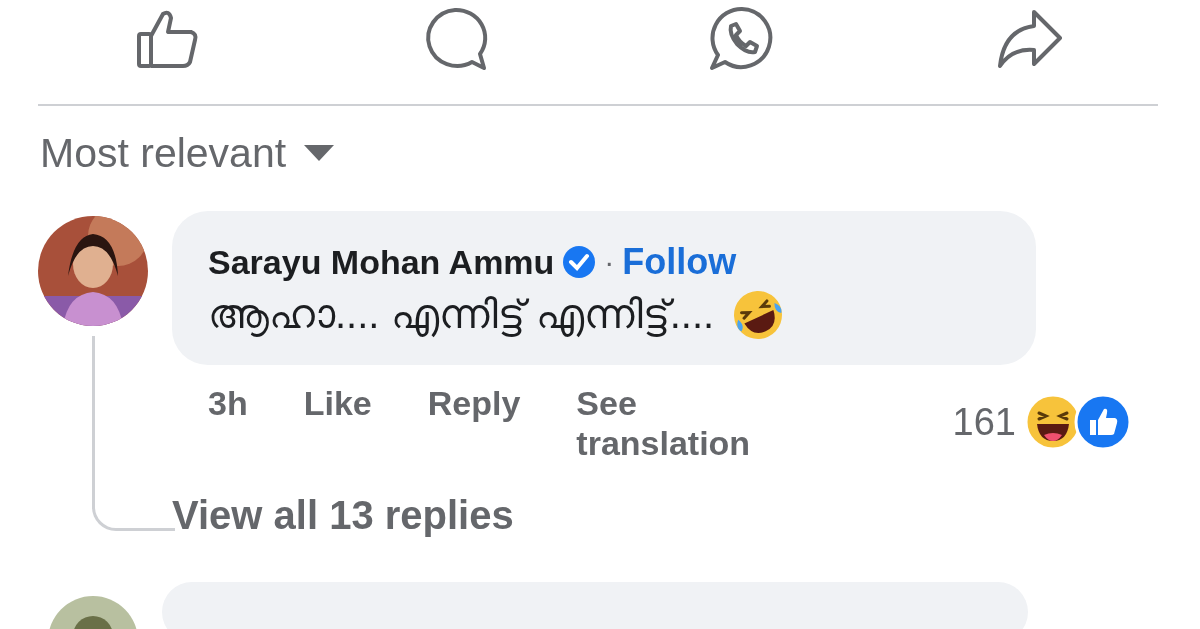 The image size is (1200, 629). Describe the element at coordinates (679, 262) in the screenshot. I see `follow-link: Follow` at that location.